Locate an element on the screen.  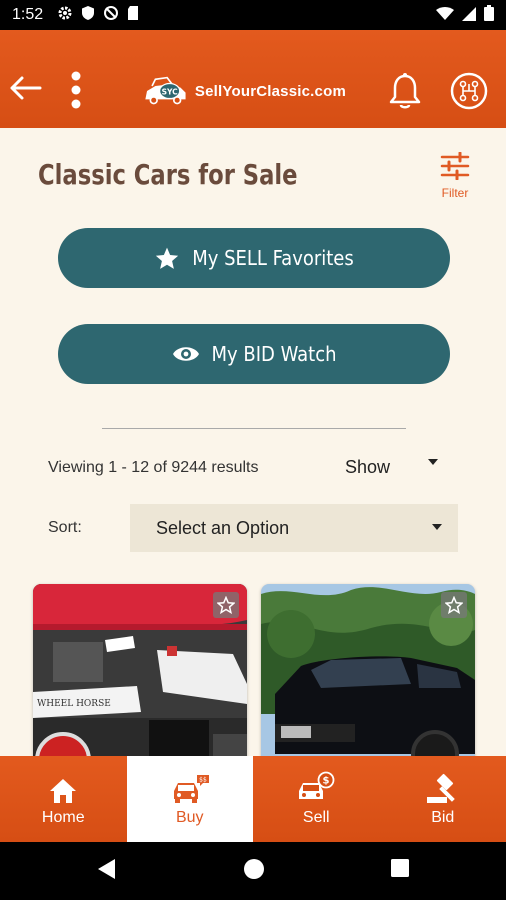
logo-car-icon: SYC is located at coordinates (165, 90).